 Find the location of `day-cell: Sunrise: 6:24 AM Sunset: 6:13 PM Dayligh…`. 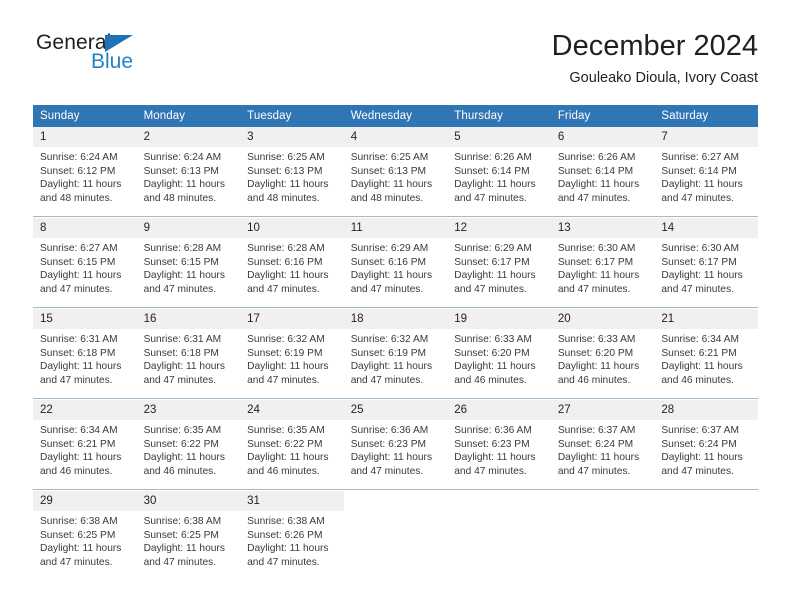

day-cell: Sunrise: 6:24 AM Sunset: 6:13 PM Dayligh… is located at coordinates (188, 182).